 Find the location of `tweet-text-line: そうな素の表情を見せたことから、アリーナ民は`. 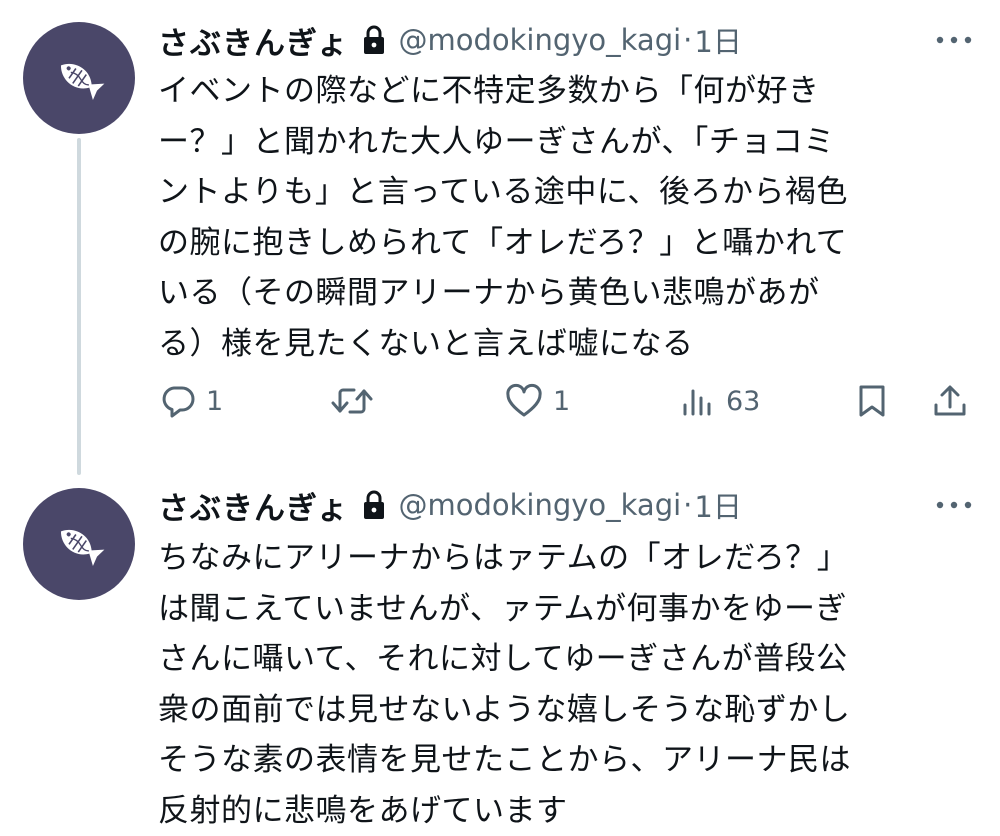

tweet-text-line: そうな素の表情を見せたことから、アリーナ民は is located at coordinates (558, 760).